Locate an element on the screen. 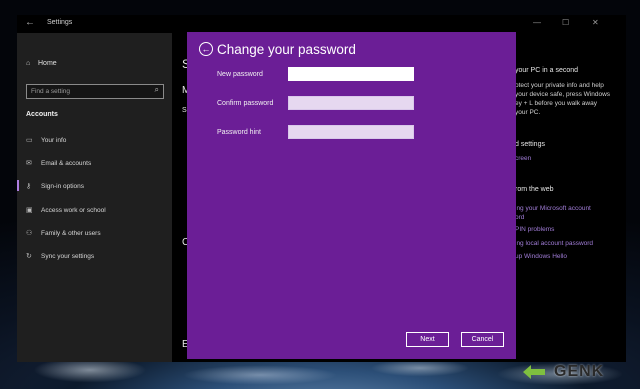  person-card-icon: ▭ is located at coordinates (29, 140).